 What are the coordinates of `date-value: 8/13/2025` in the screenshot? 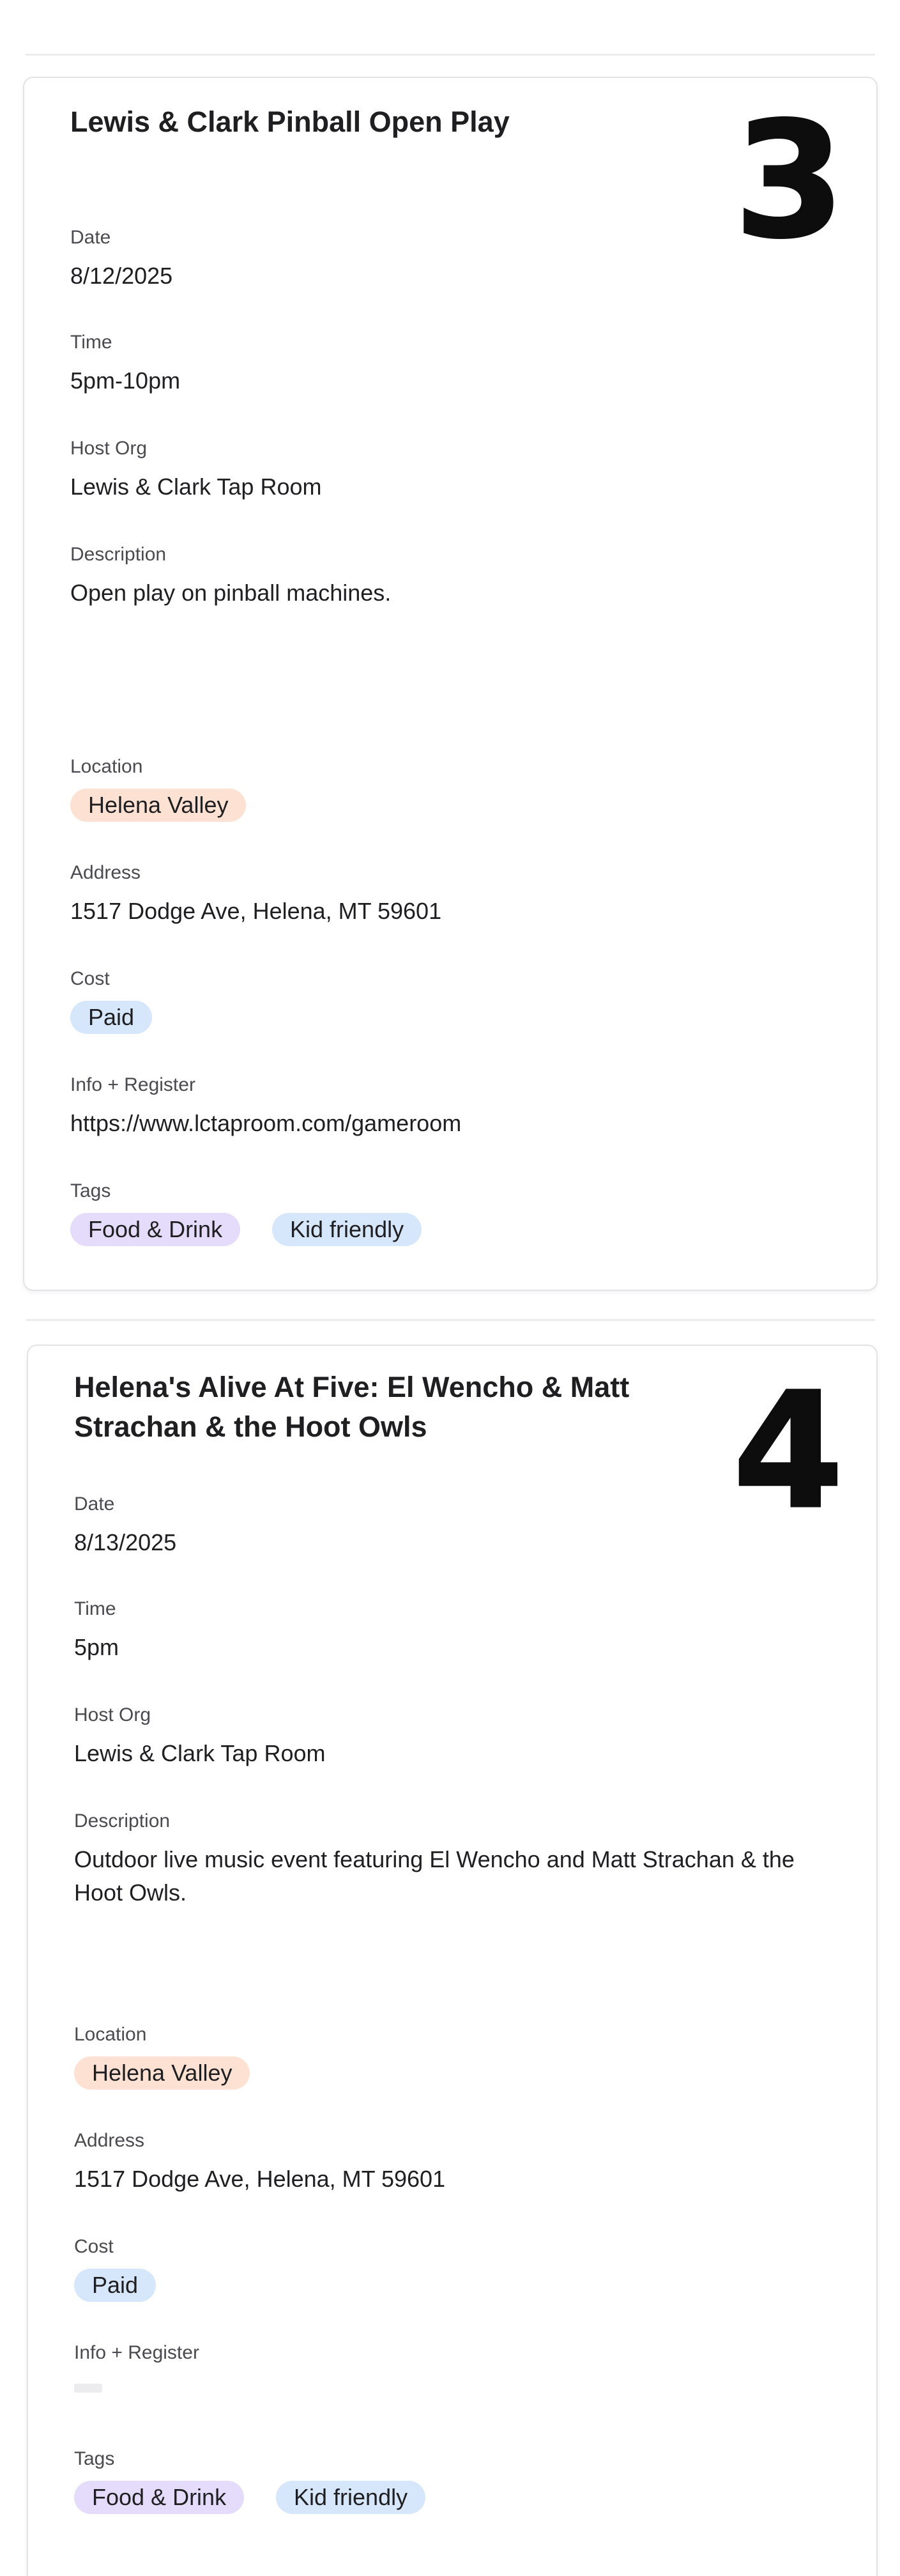 It's located at (125, 1542).